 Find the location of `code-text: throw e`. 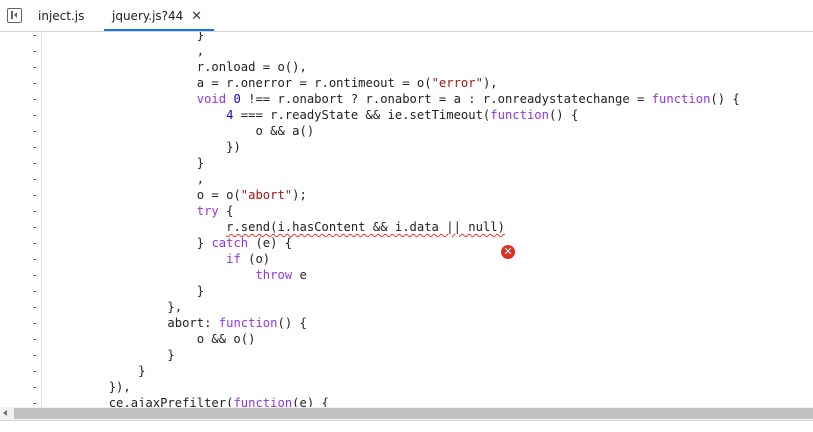

code-text: throw e is located at coordinates (281, 275).